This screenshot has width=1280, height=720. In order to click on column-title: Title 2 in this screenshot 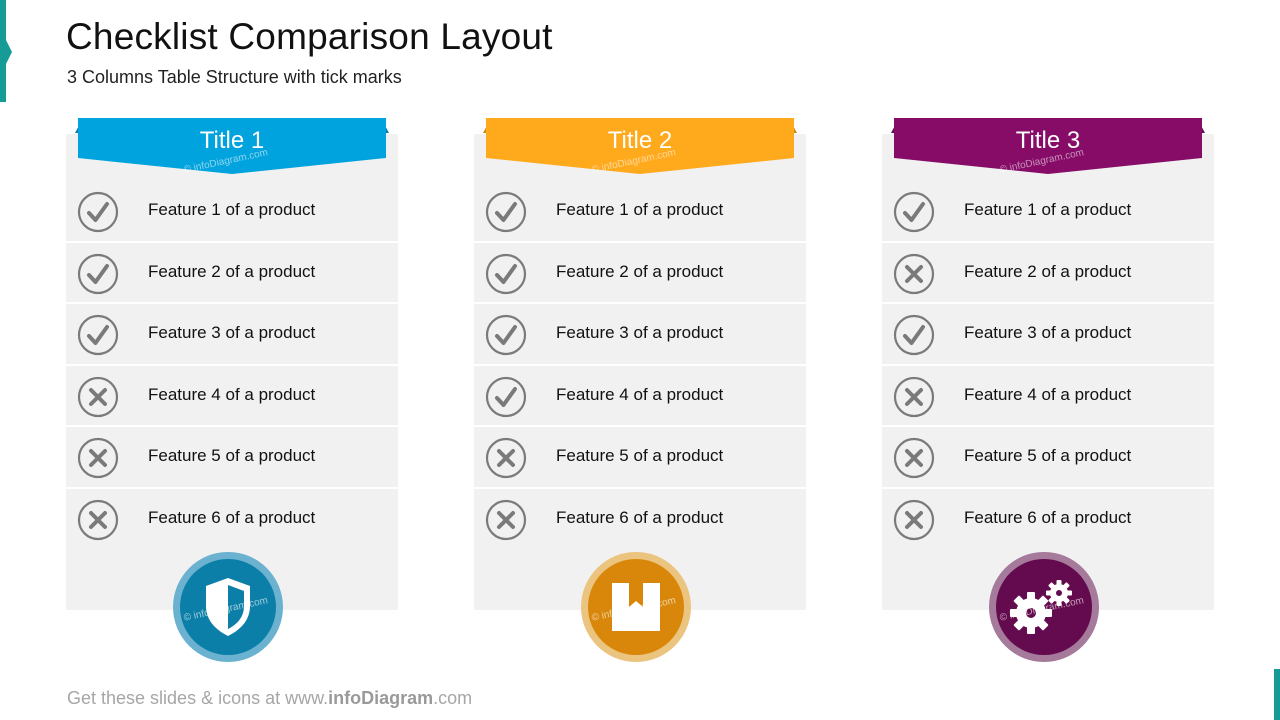, I will do `click(640, 140)`.